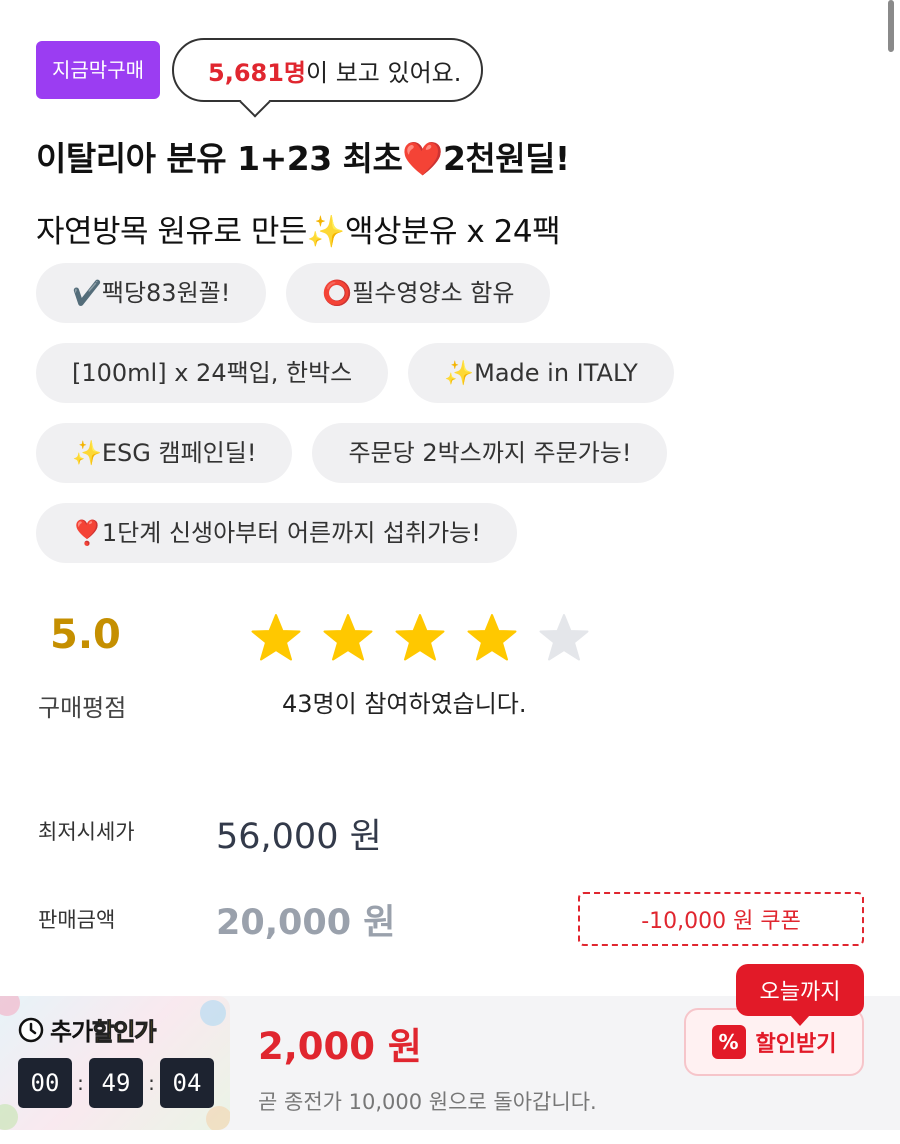 The width and height of the screenshot is (900, 1144). Describe the element at coordinates (490, 453) in the screenshot. I see `feature-tag: 주문당 2박스까지 주문가능!` at that location.